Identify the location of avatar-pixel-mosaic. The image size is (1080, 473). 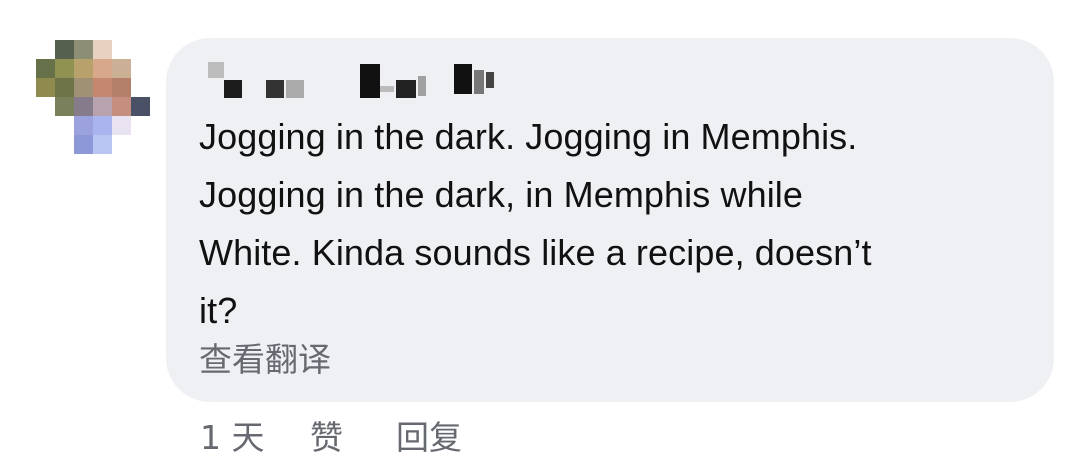
(93, 97).